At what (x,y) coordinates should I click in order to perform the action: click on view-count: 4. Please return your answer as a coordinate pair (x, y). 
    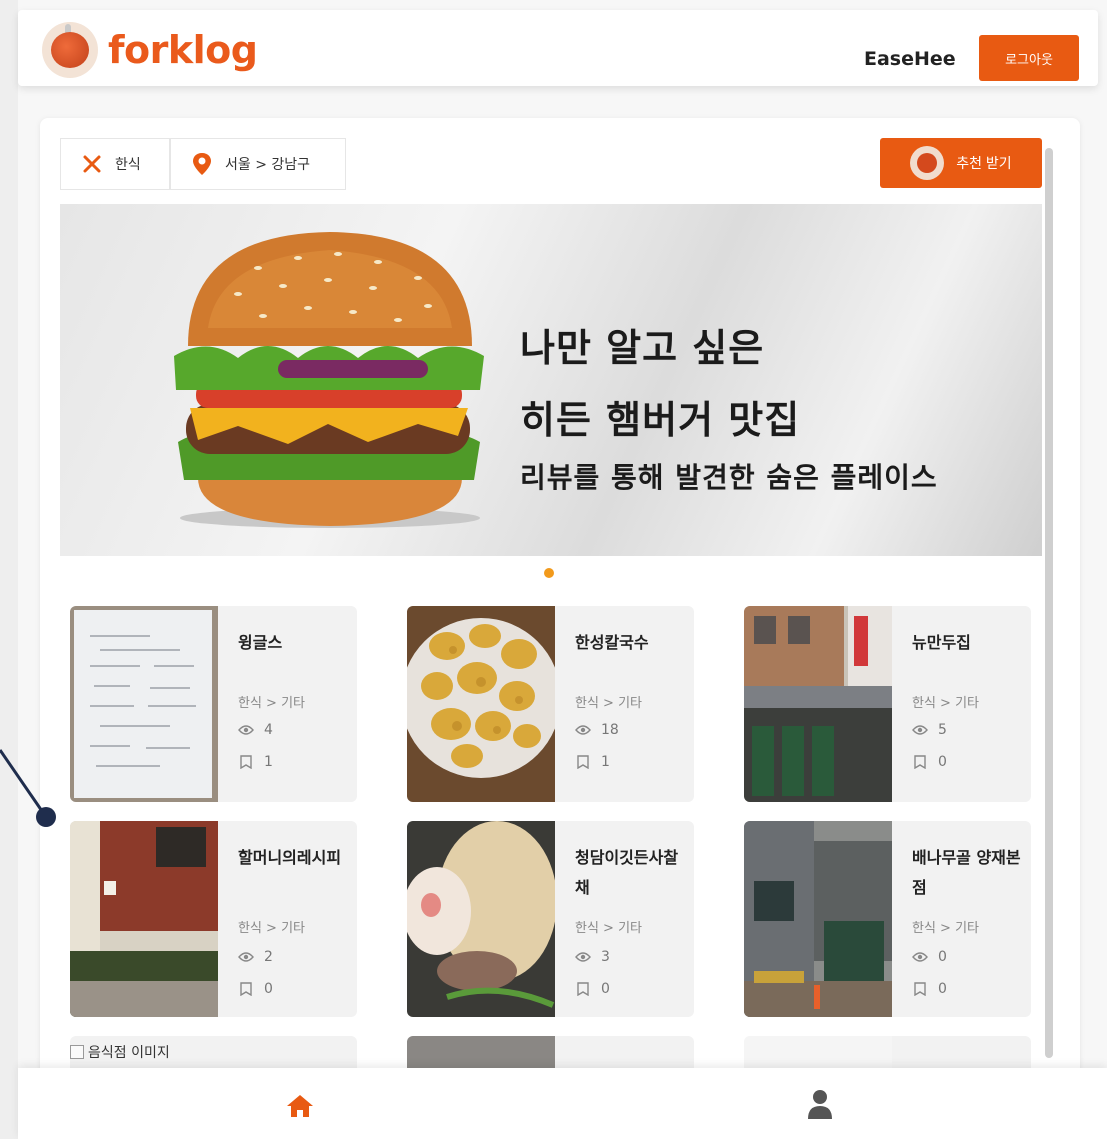
    Looking at the image, I should click on (255, 730).